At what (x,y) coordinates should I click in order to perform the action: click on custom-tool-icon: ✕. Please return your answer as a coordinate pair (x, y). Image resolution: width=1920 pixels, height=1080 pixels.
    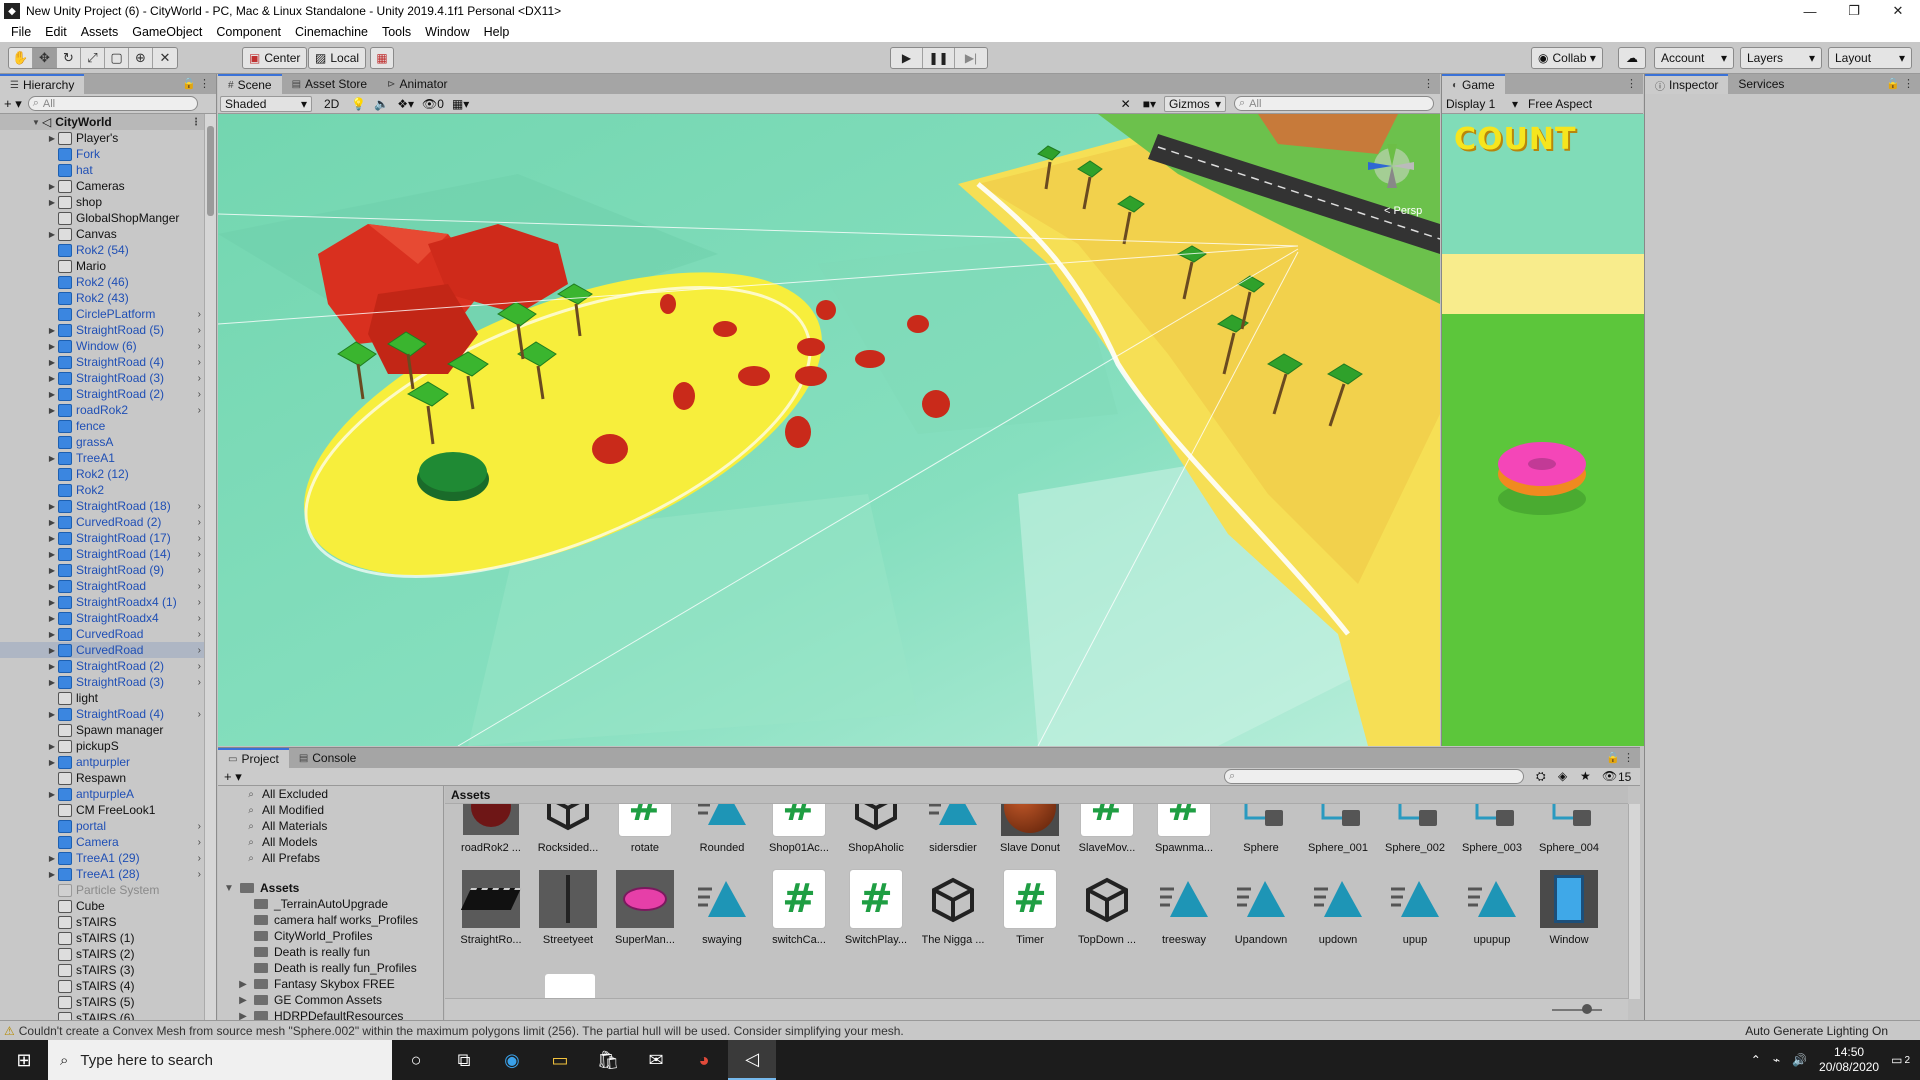
    Looking at the image, I should click on (165, 58).